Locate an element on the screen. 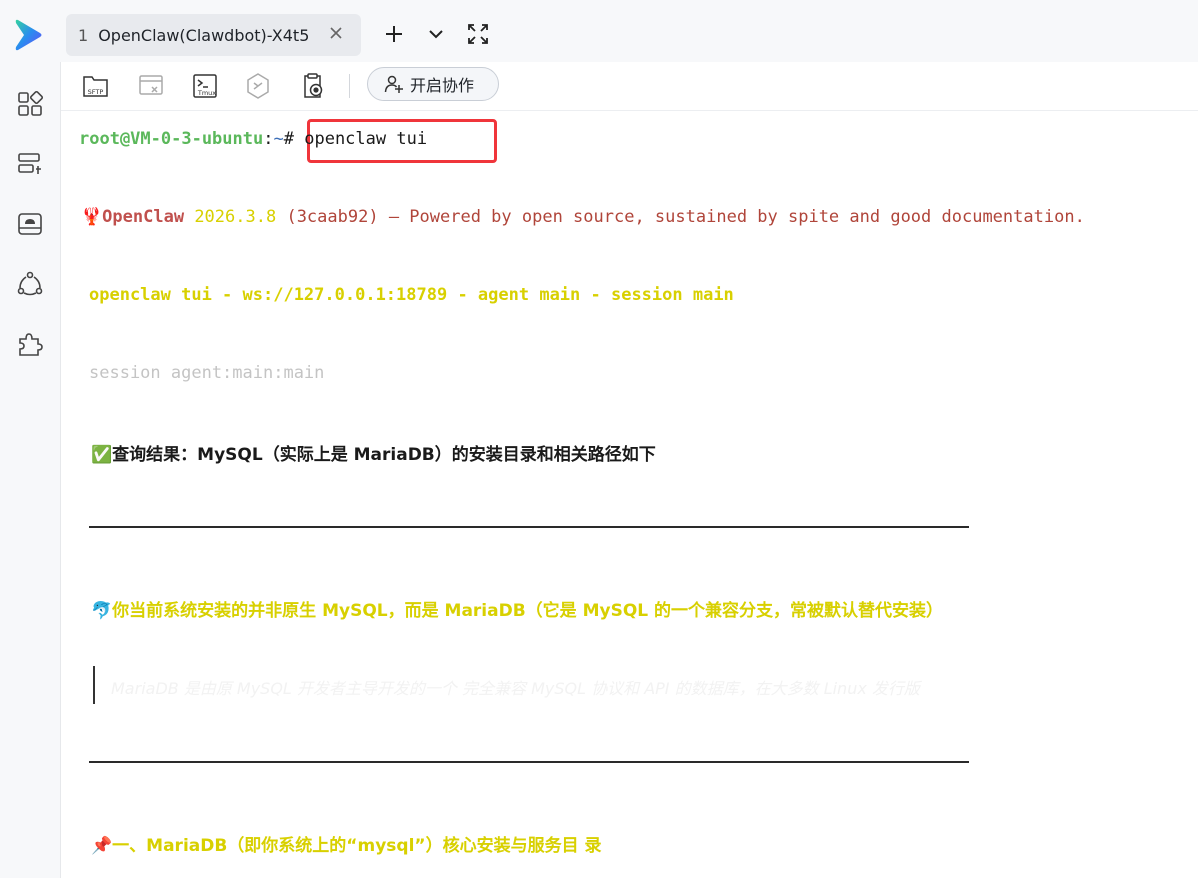  remote-desktop-icon is located at coordinates (151, 85).